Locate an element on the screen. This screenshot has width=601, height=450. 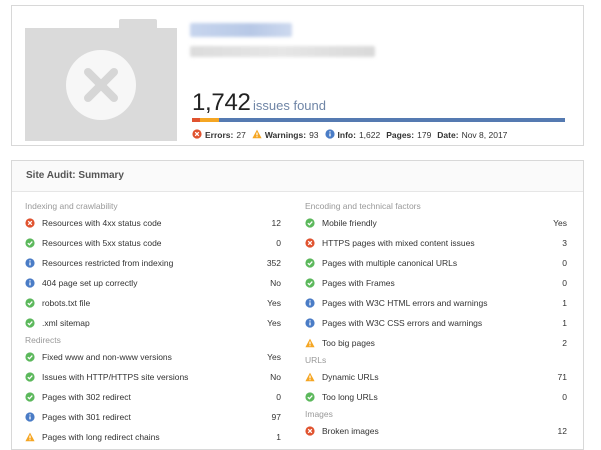
summary-row: Too big pages 2 is located at coordinates (436, 343).